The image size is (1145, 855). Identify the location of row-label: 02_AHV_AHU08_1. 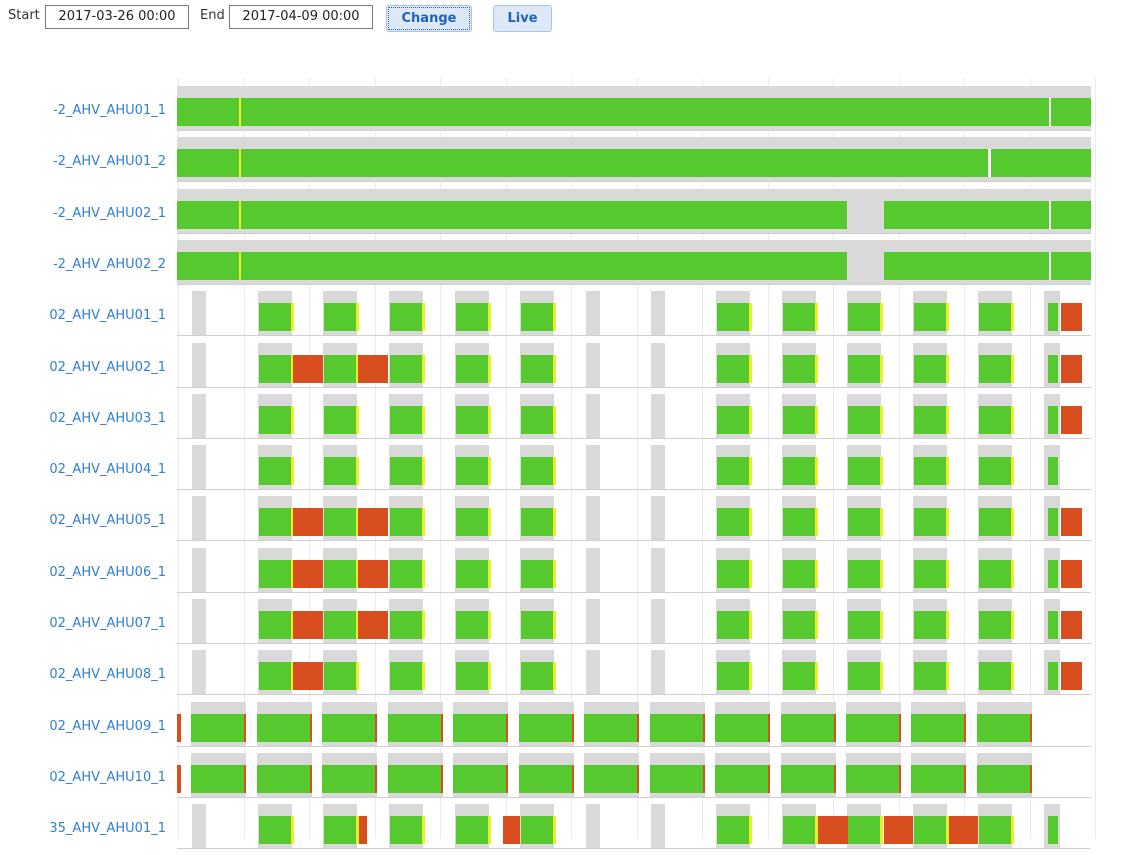
(107, 675).